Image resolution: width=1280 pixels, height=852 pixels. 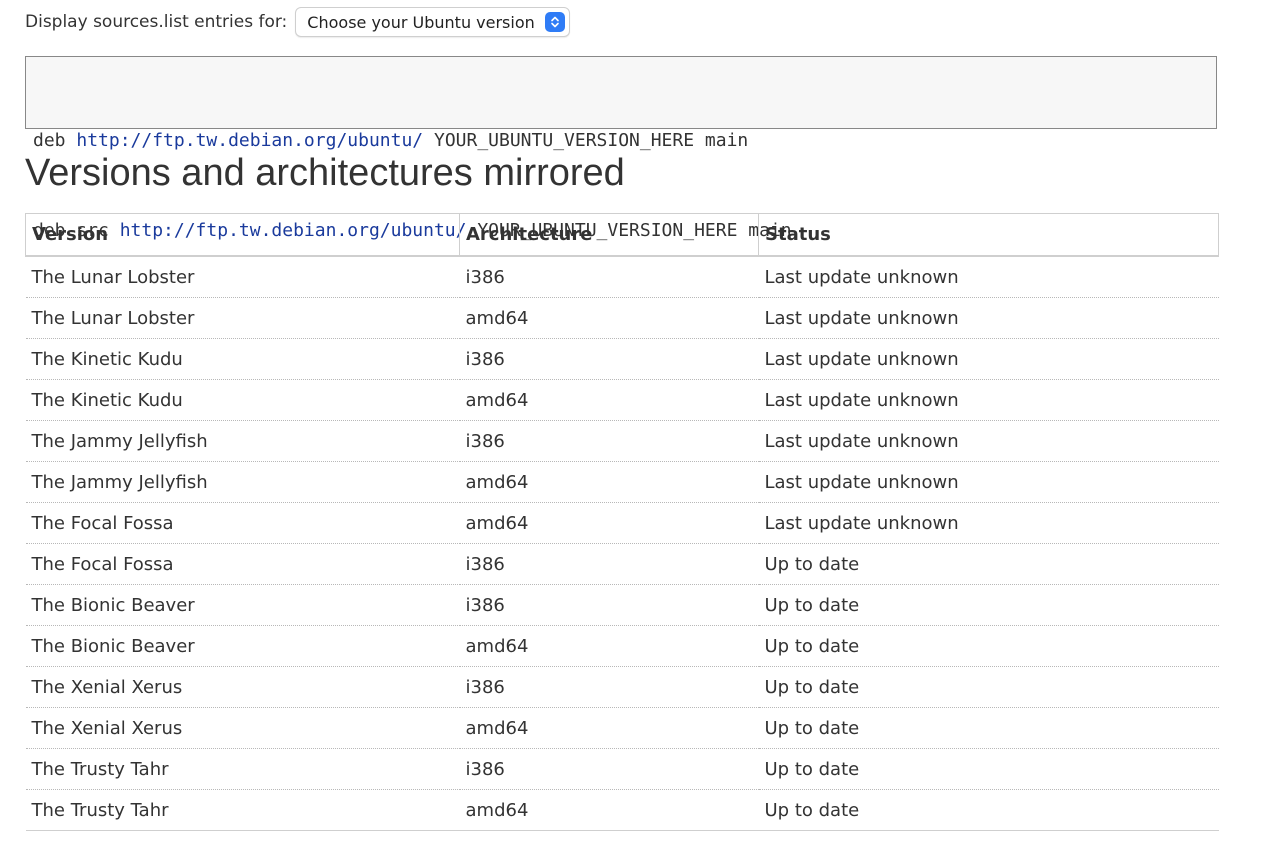 I want to click on table-row: The Xenial Xerus amd64 Up to date, so click(x=622, y=728).